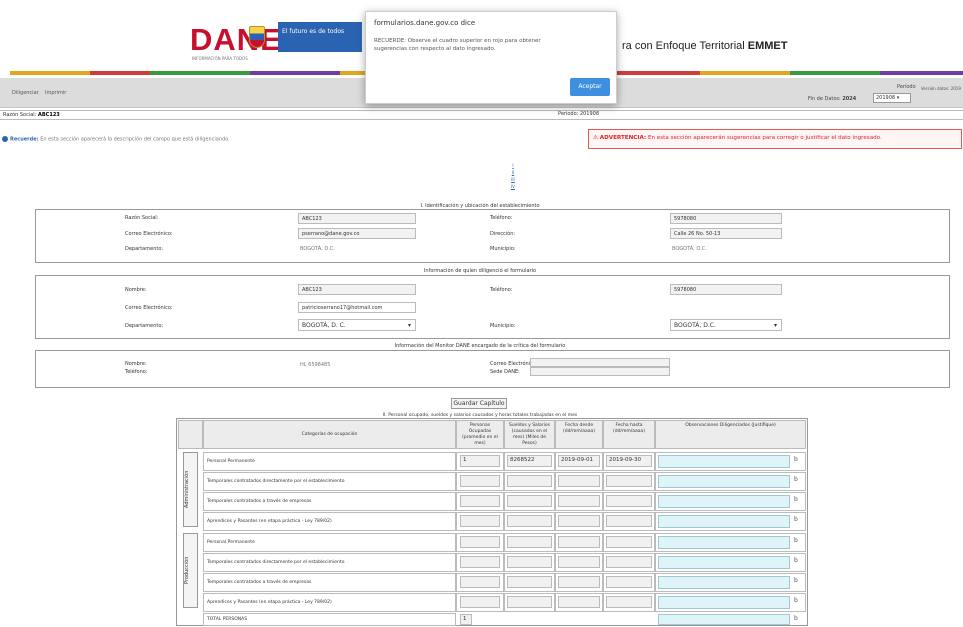  What do you see at coordinates (590, 87) in the screenshot?
I see `aceptar-button: Aceptar` at bounding box center [590, 87].